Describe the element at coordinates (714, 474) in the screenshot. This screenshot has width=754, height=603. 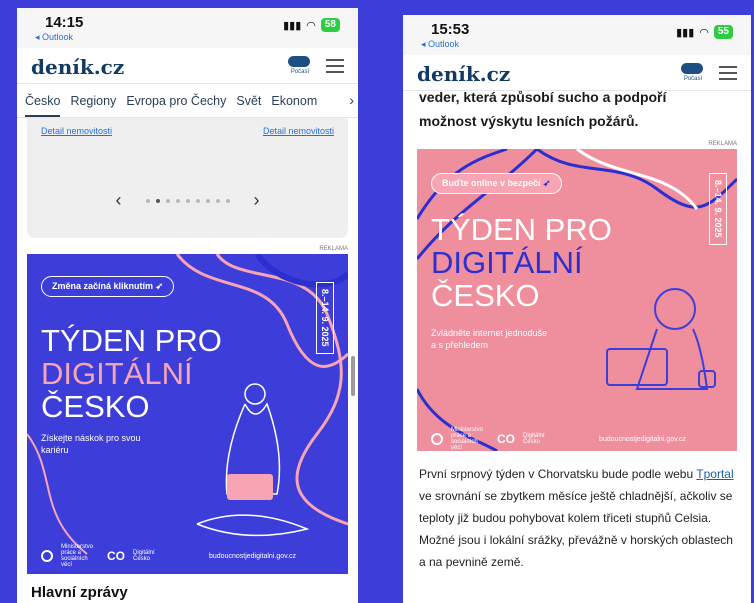
I see `tportal-link: Tportal` at that location.